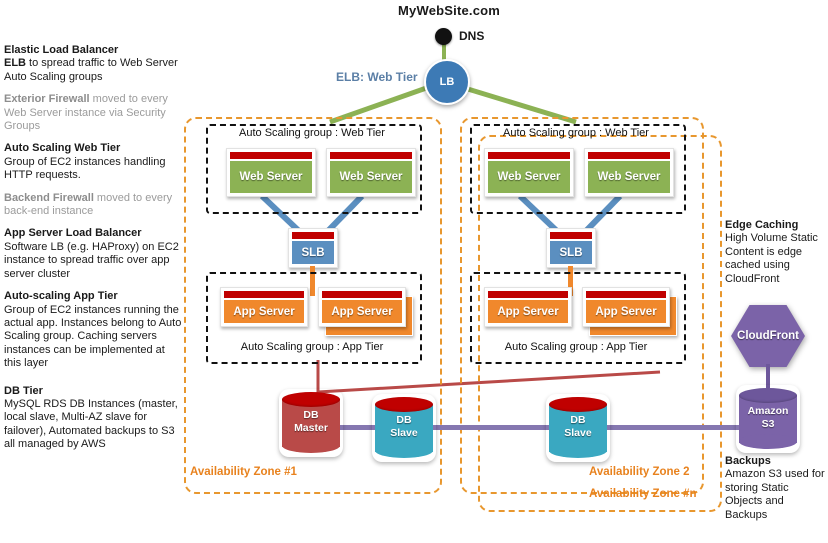 The image size is (828, 543). I want to click on app-server-az1-b: App Server, so click(362, 307).